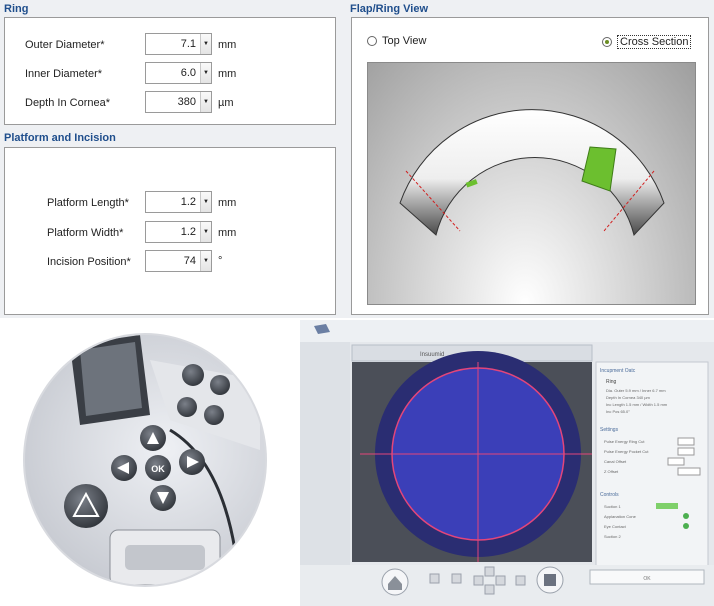  What do you see at coordinates (389, 9) in the screenshot?
I see `flap-ring-view-title: Flap/Ring View` at bounding box center [389, 9].